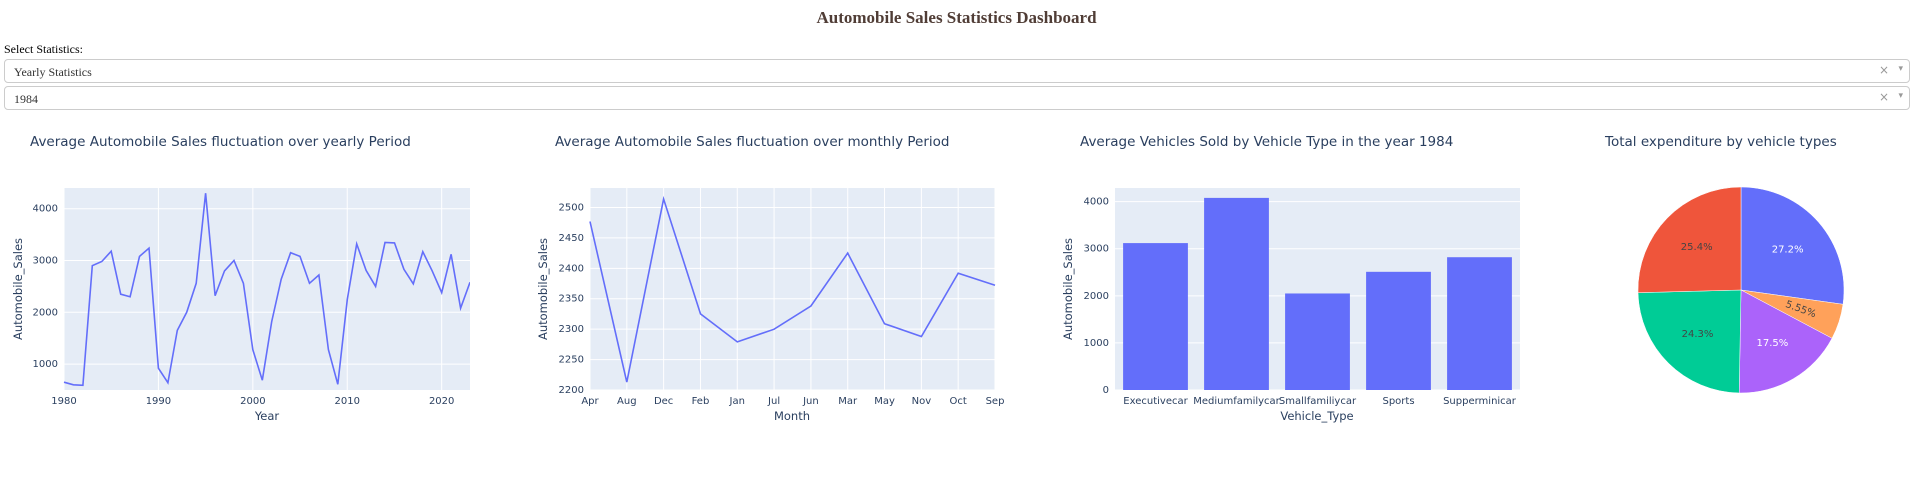  I want to click on y-tick-label: 2450, so click(571, 238).